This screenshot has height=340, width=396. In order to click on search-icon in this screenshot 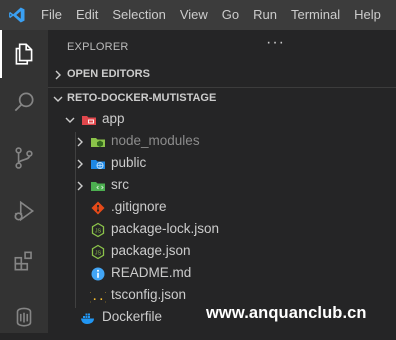, I will do `click(24, 102)`.